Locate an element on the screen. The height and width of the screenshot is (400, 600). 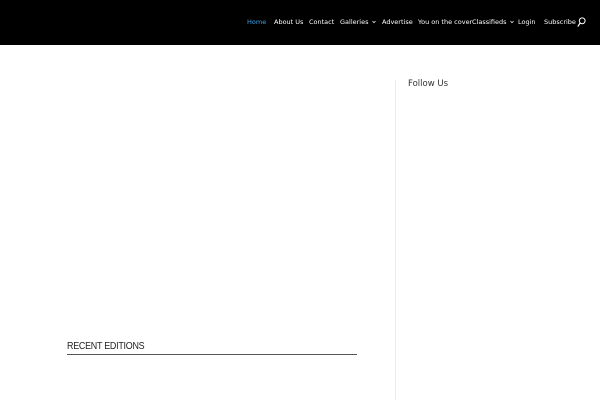
nav-item-home: Home is located at coordinates (256, 22).